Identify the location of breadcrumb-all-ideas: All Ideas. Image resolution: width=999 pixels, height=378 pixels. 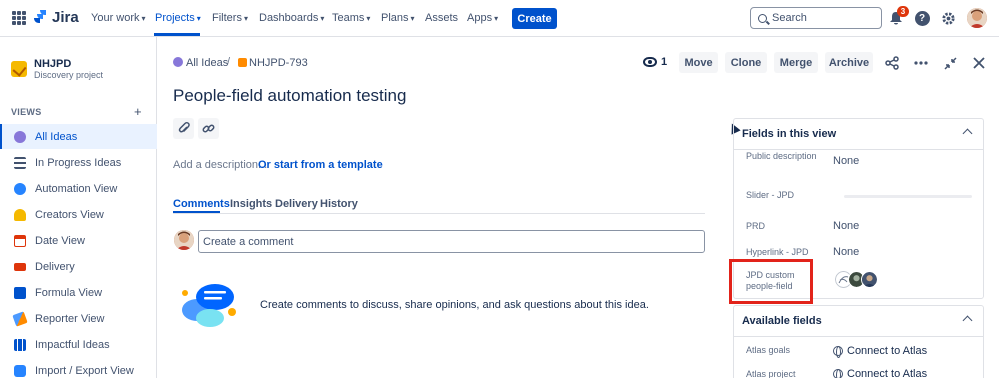
(207, 63).